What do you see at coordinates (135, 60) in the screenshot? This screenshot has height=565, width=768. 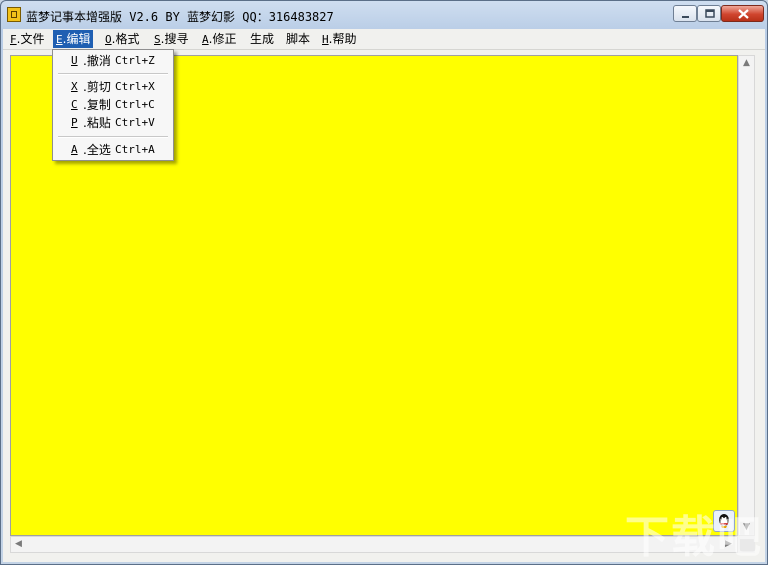 I see `menu-item-shortcut: Ctrl+Z` at bounding box center [135, 60].